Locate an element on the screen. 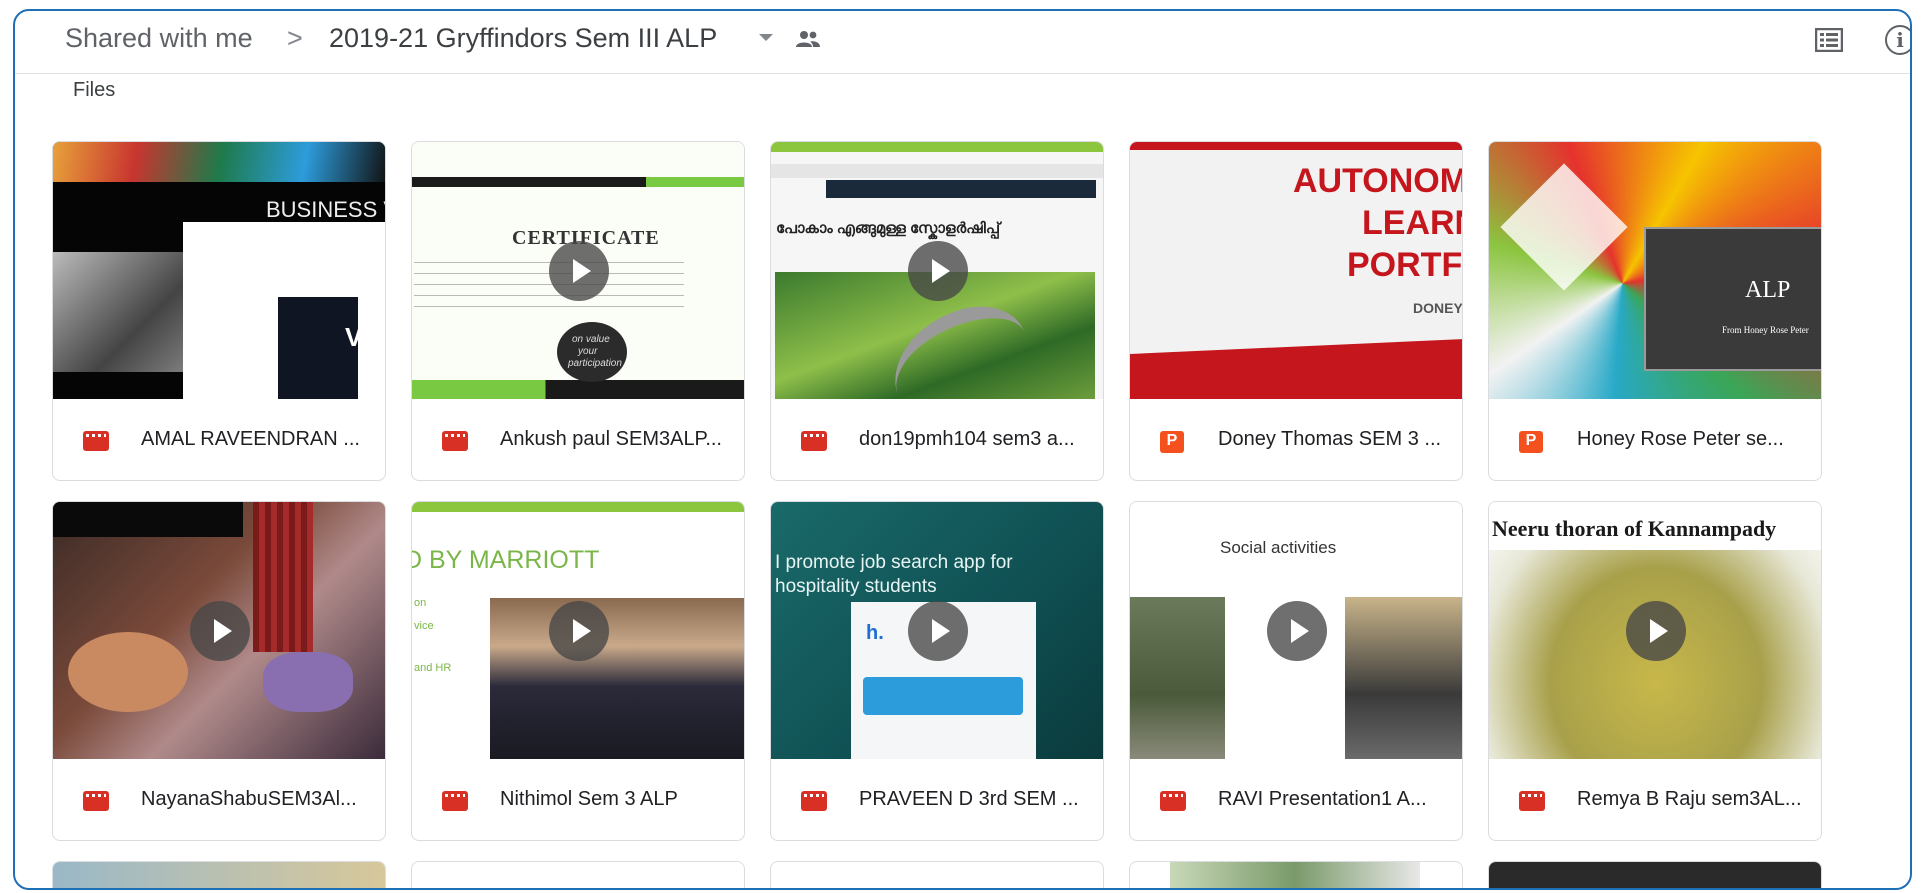 The width and height of the screenshot is (1921, 893). thumbnail-text: D BY MARRIOTT is located at coordinates (506, 560).